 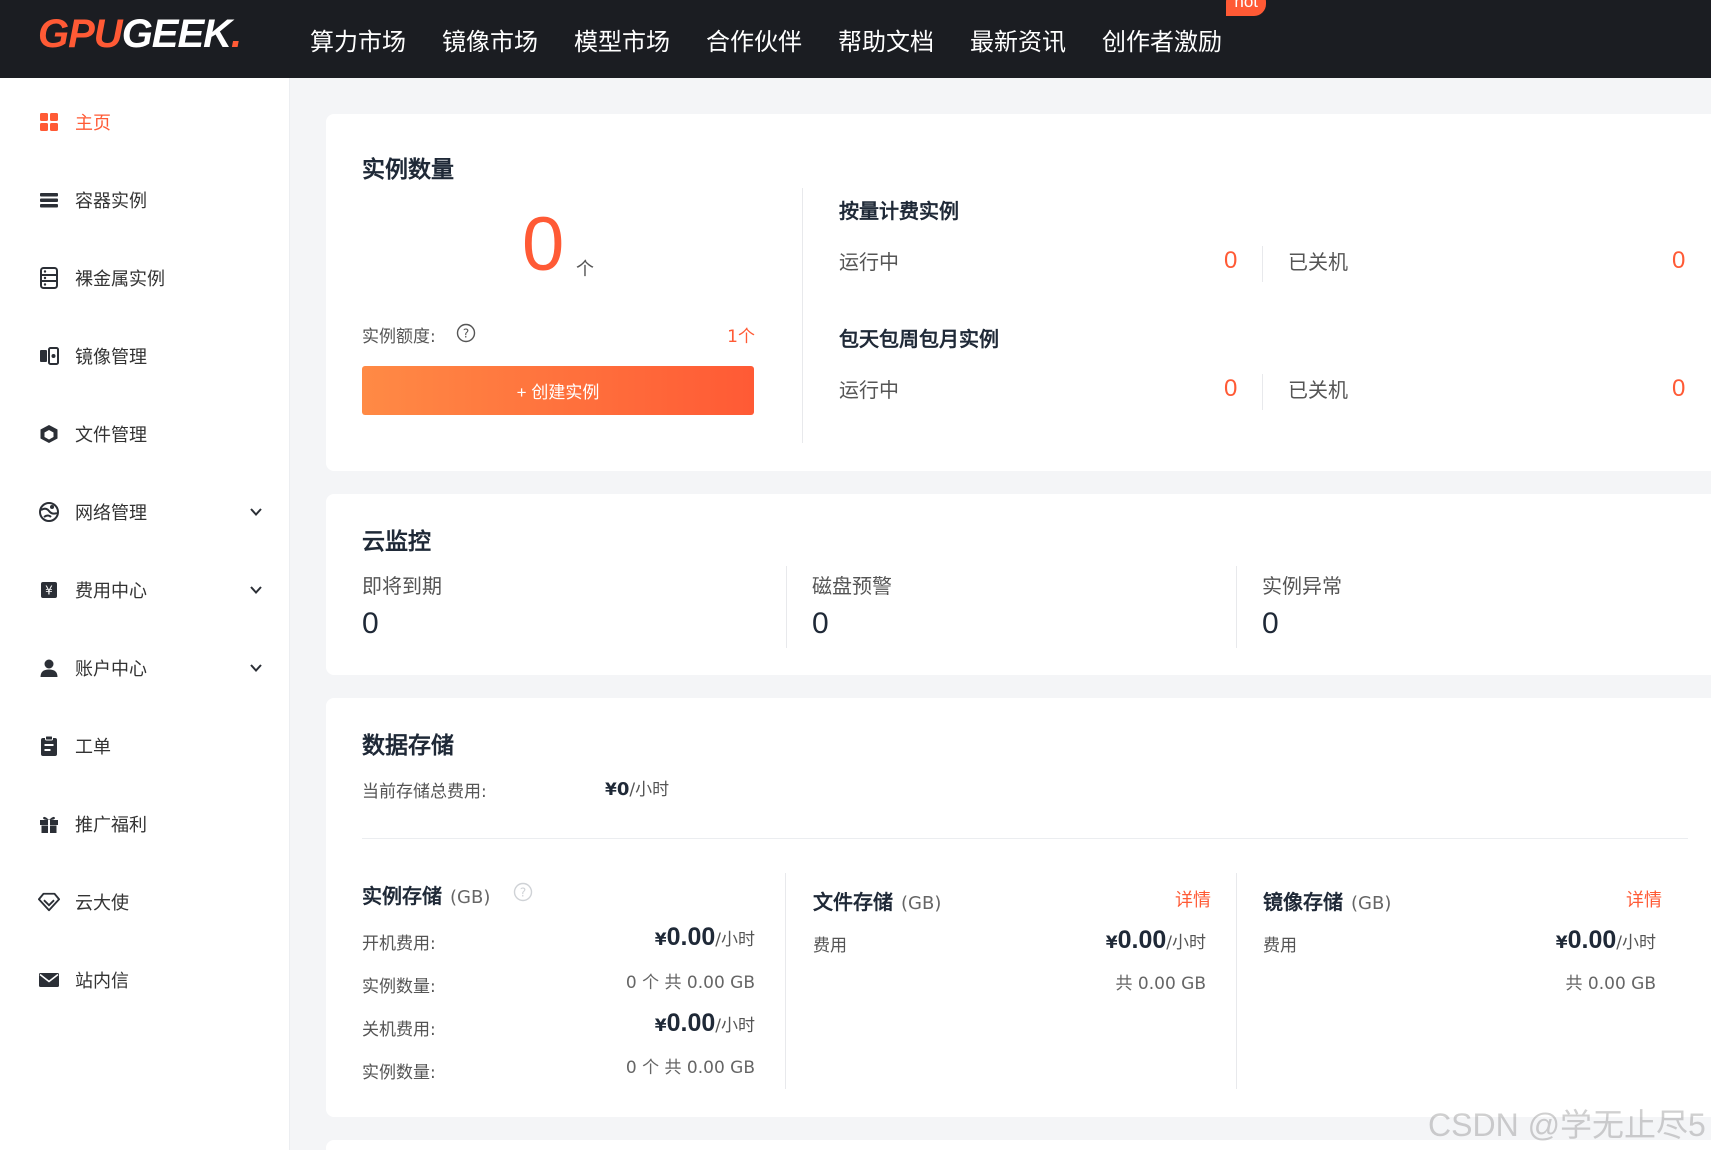 I want to click on sidebar-item-tickets: 工单, so click(x=145, y=746).